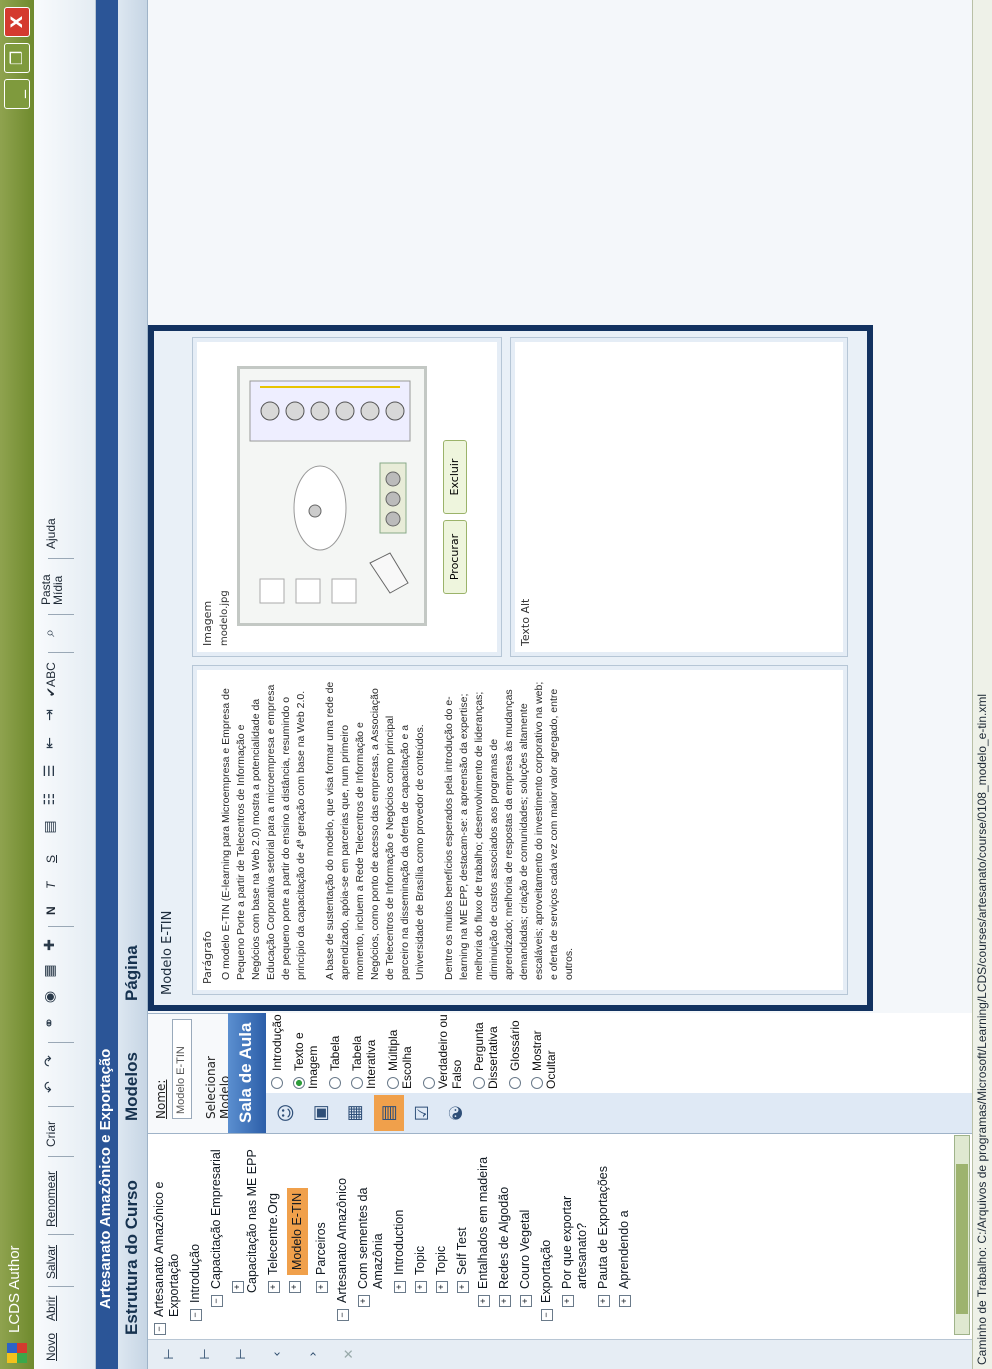 The width and height of the screenshot is (992, 1369). I want to click on table-model-icon: ▦, so click(355, 1113).